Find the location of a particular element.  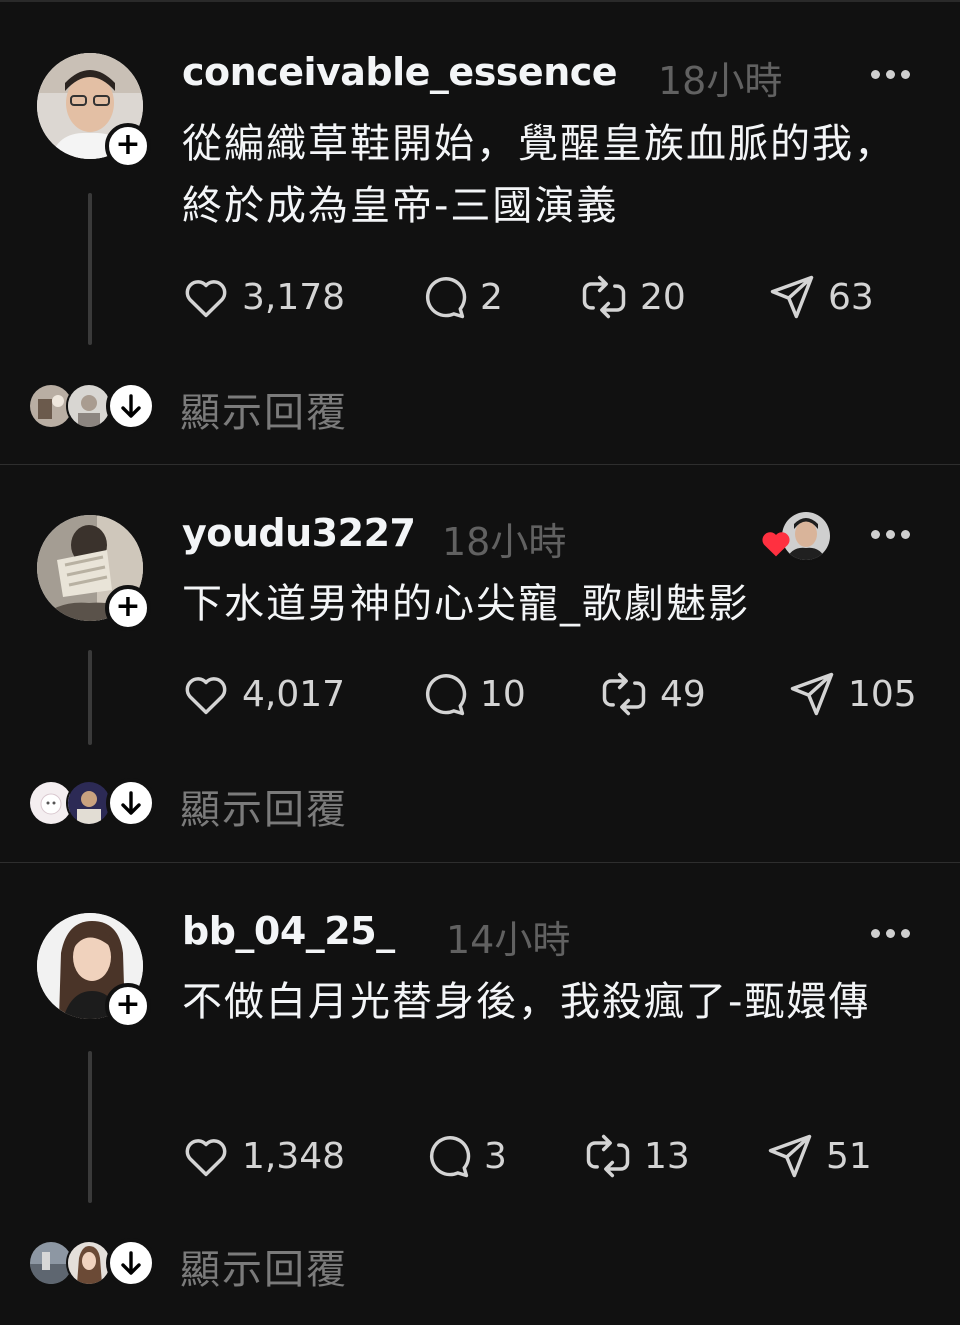

like-button: 4,017 is located at coordinates (262, 694).